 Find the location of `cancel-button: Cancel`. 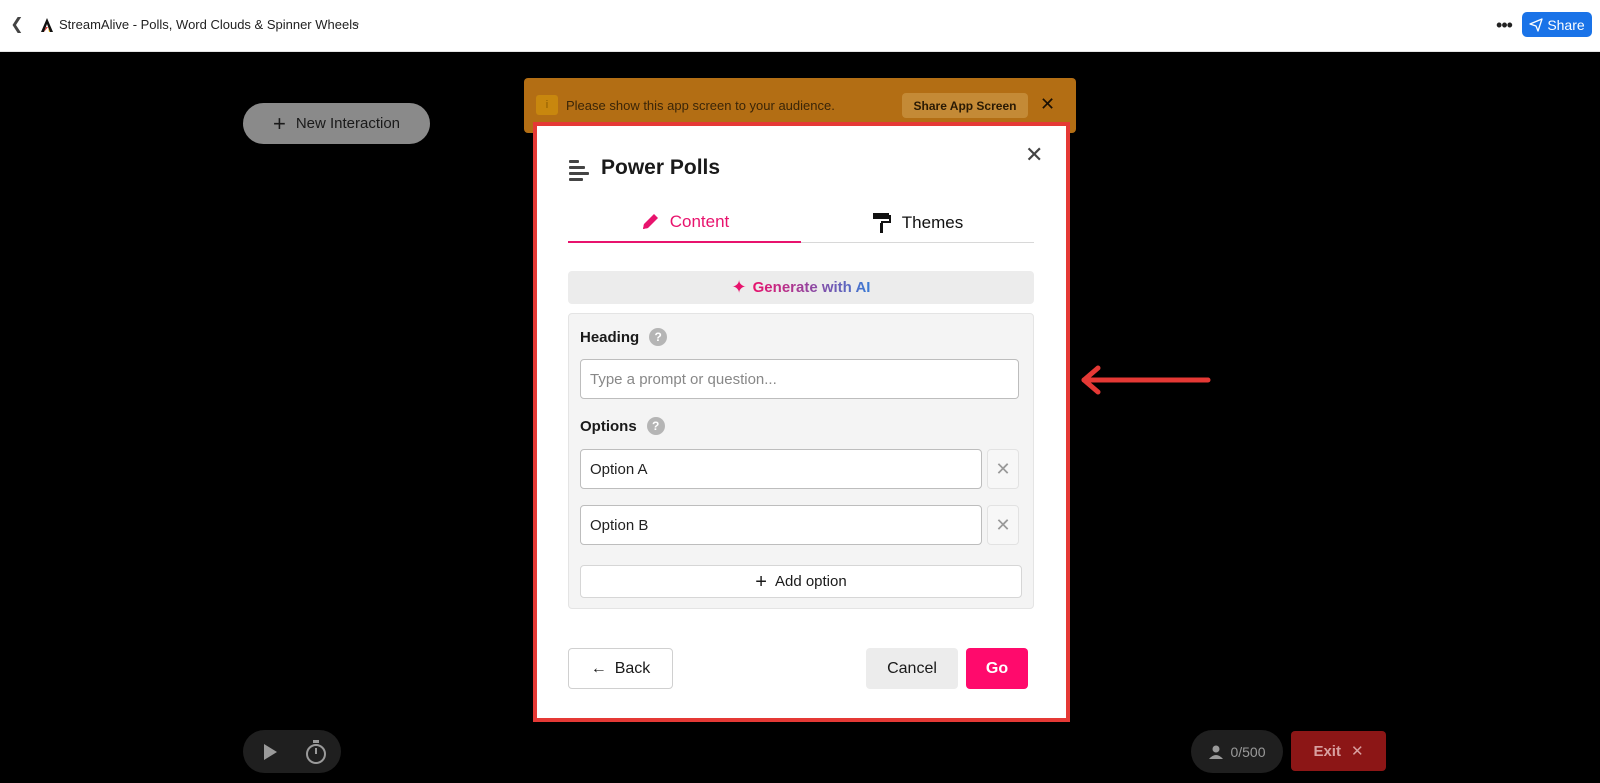

cancel-button: Cancel is located at coordinates (912, 668).